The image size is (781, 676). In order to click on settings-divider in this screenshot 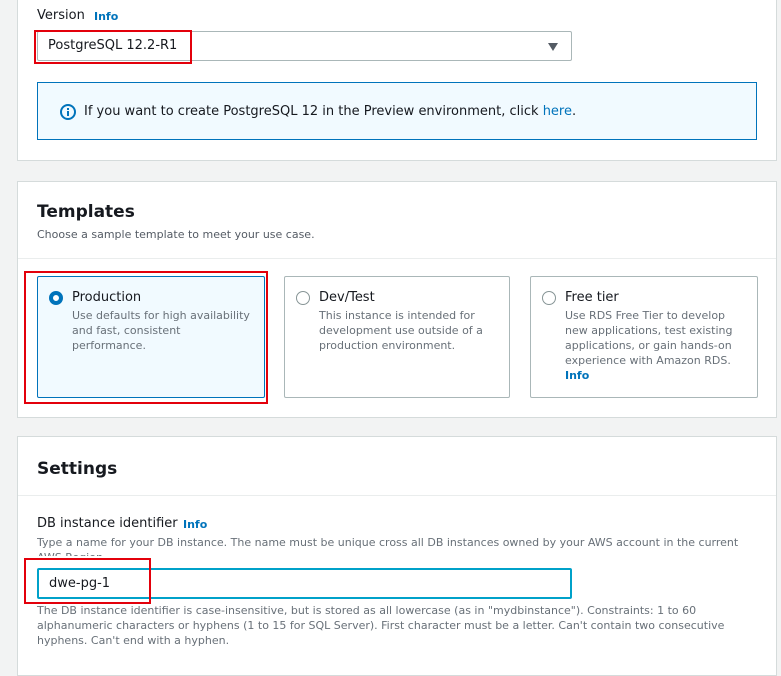, I will do `click(397, 495)`.